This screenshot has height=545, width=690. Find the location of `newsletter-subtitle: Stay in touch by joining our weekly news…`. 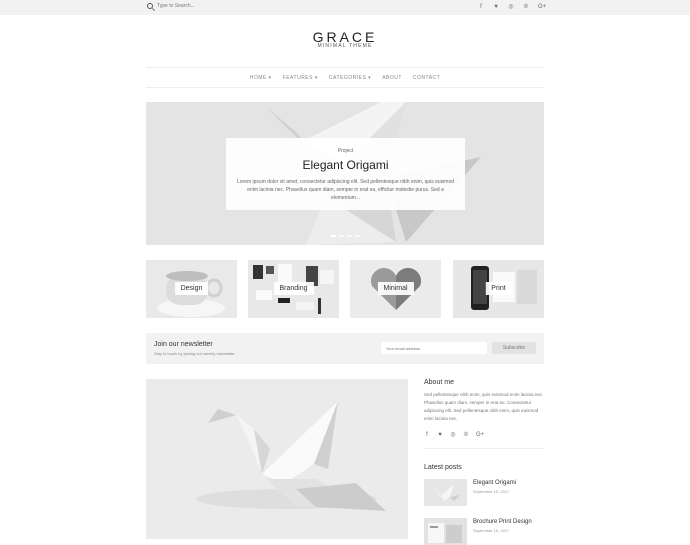

newsletter-subtitle: Stay in touch by joining our weekly news… is located at coordinates (194, 353).